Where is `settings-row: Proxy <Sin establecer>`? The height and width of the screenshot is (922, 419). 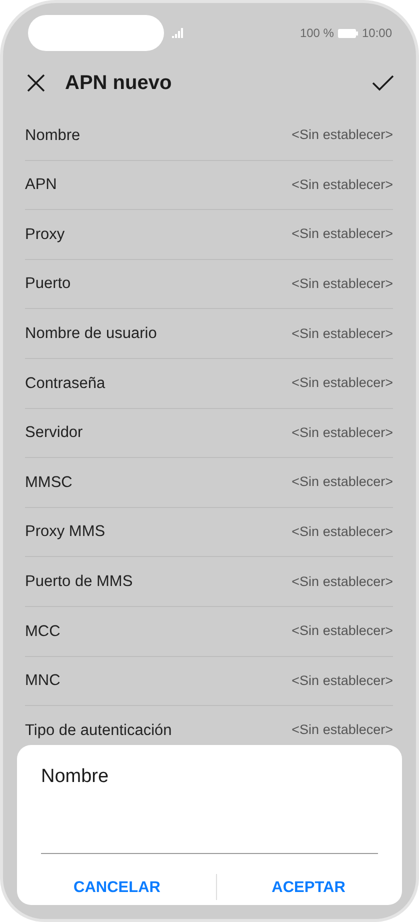
settings-row: Proxy <Sin establecer> is located at coordinates (209, 235).